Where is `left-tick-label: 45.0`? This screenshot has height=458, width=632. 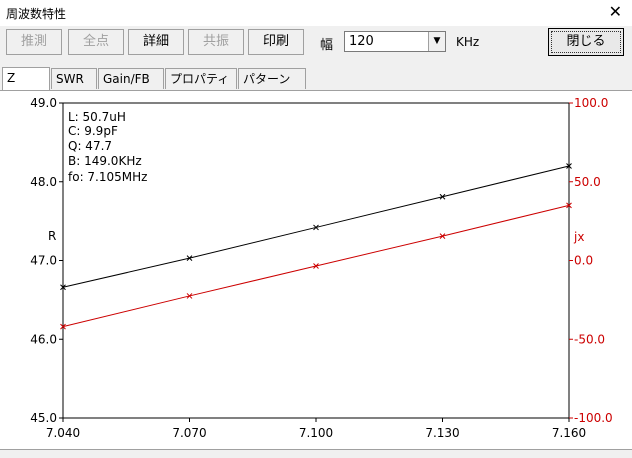
left-tick-label: 45.0 is located at coordinates (43, 418).